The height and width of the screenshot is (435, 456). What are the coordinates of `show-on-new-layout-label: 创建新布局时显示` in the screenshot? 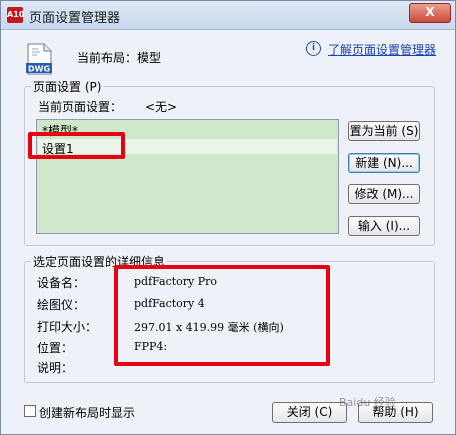 It's located at (87, 413).